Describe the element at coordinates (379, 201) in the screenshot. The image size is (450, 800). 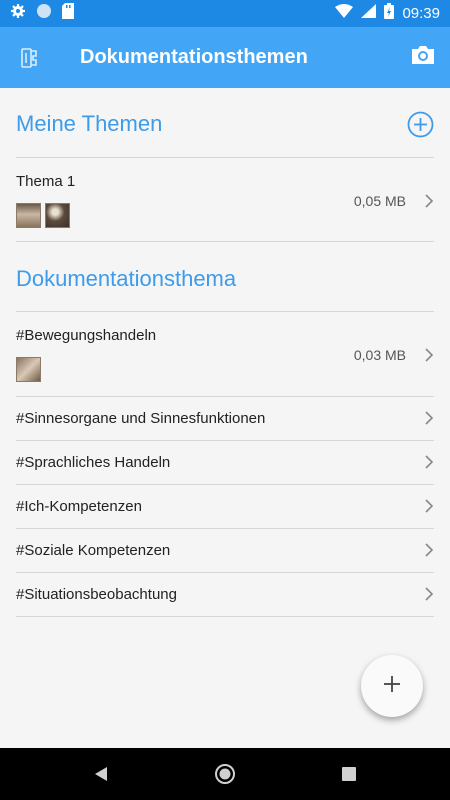
I see `item-size: 0,05 MB` at that location.